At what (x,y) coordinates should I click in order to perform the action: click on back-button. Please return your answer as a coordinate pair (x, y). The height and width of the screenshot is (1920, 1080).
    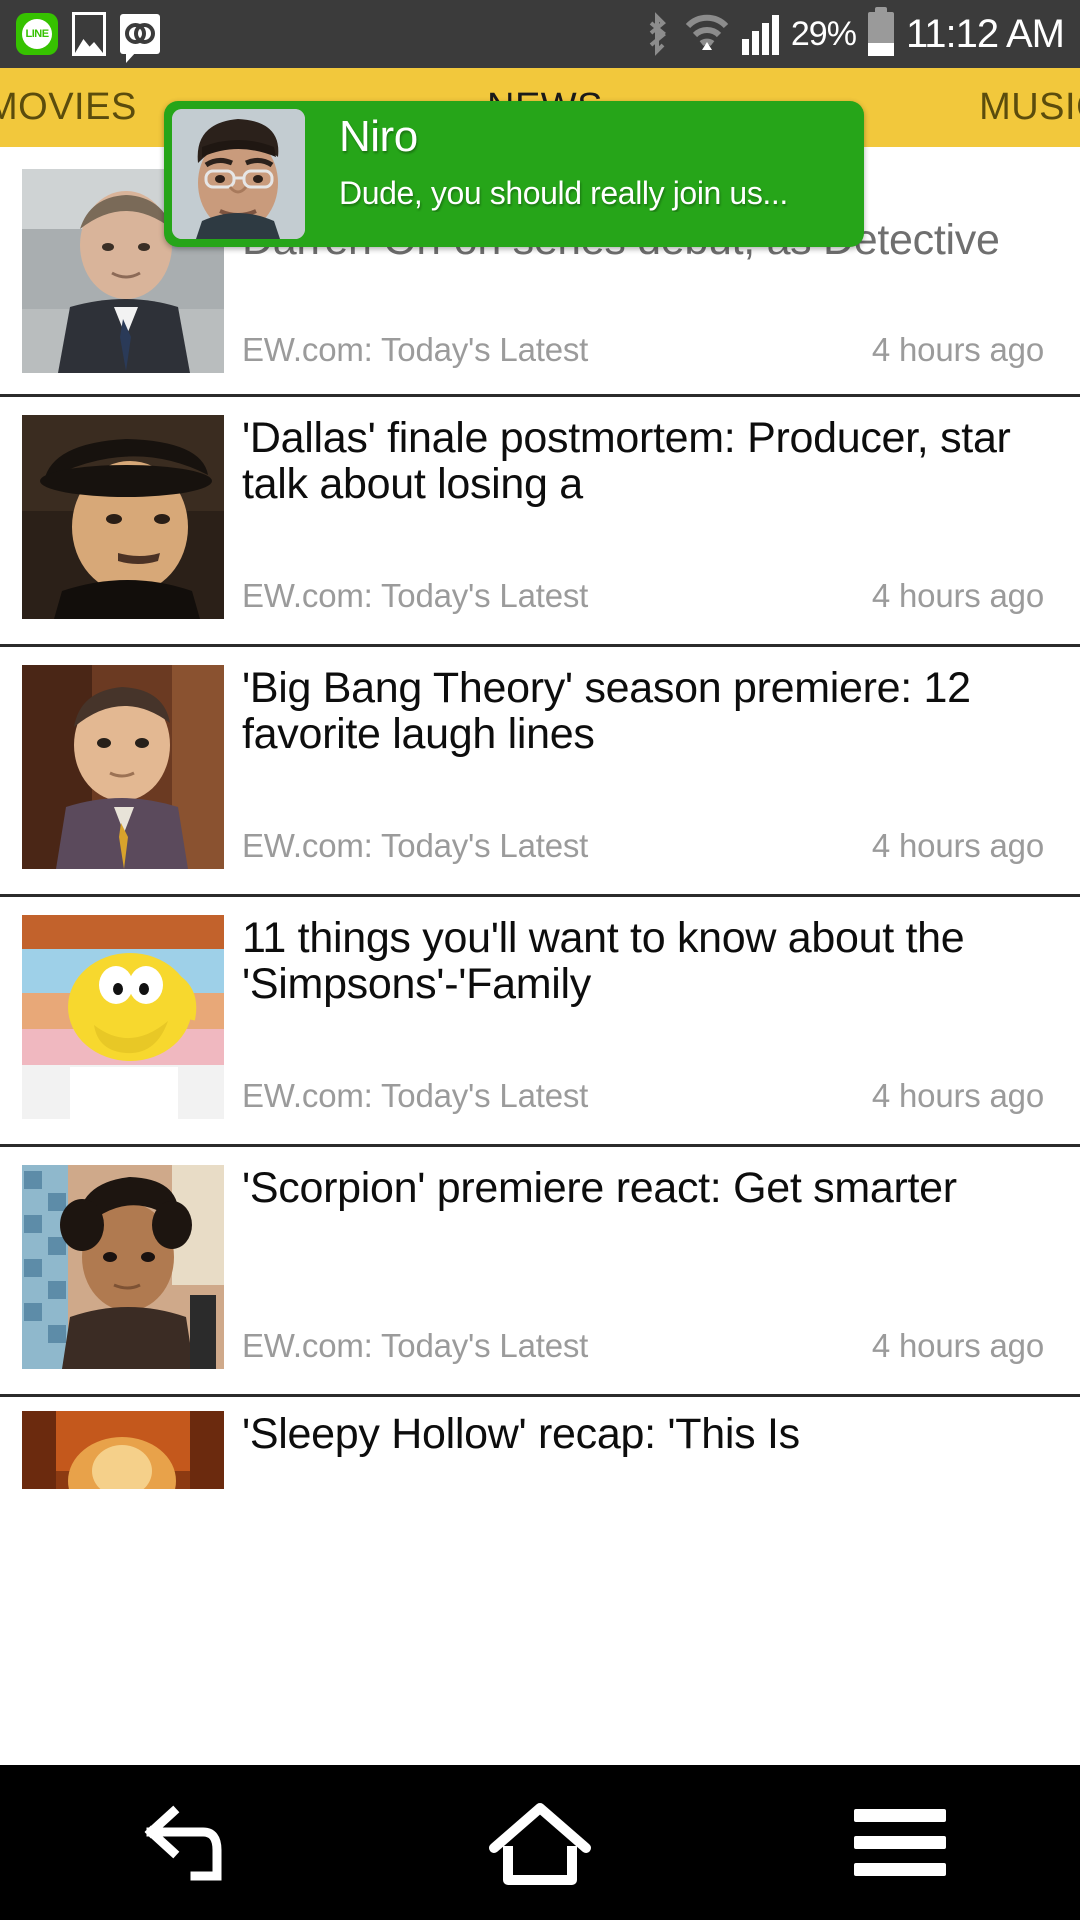
    Looking at the image, I should click on (180, 1842).